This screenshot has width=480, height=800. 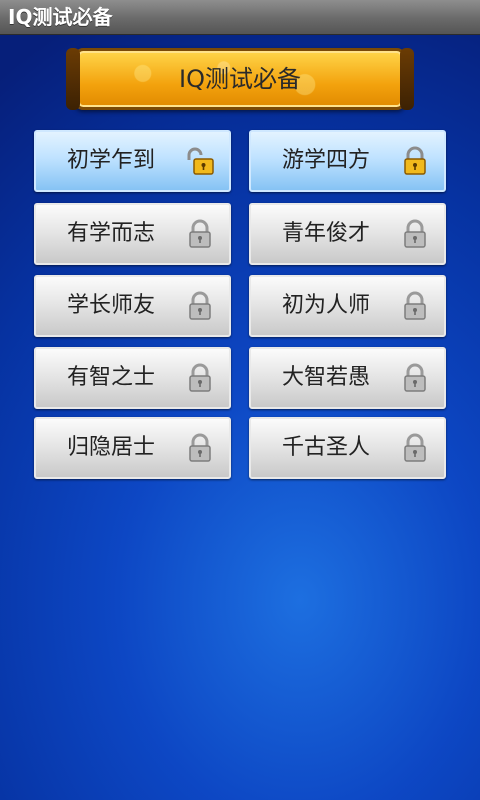 I want to click on level-button-4: 青年俊才, so click(x=347, y=234).